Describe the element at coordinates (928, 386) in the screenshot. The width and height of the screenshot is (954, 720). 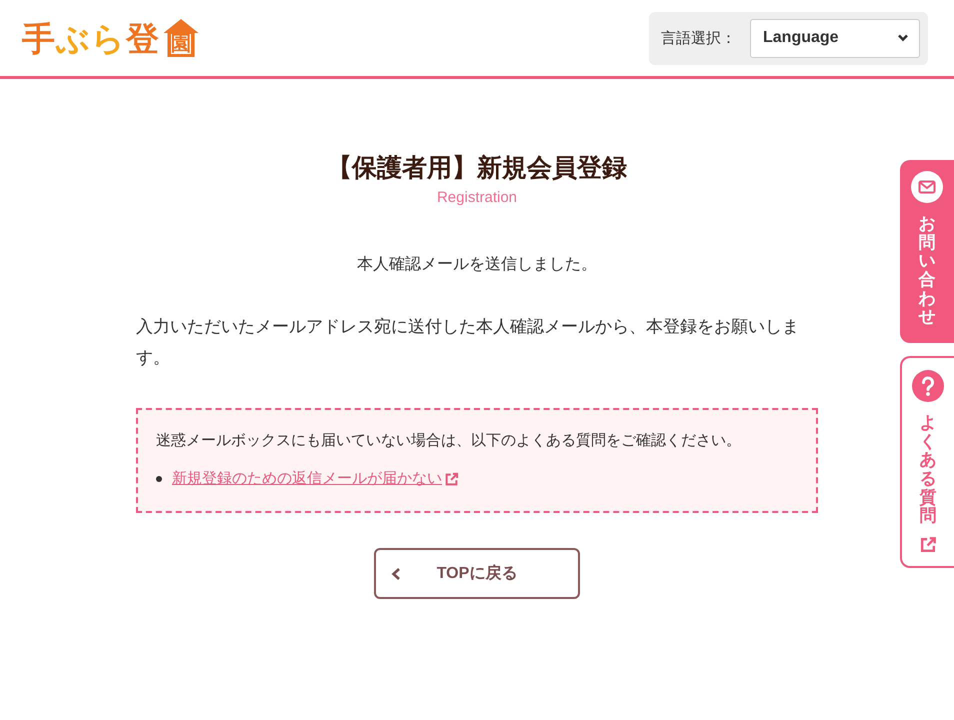
I see `help-icon` at that location.